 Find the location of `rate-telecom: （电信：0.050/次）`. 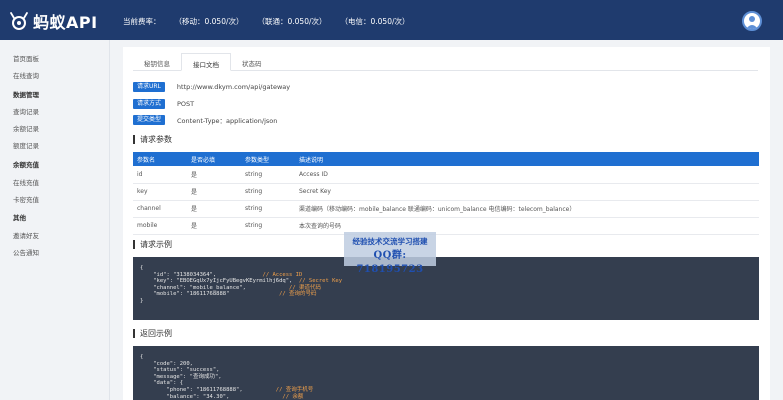

rate-telecom: （电信：0.050/次） is located at coordinates (375, 21).